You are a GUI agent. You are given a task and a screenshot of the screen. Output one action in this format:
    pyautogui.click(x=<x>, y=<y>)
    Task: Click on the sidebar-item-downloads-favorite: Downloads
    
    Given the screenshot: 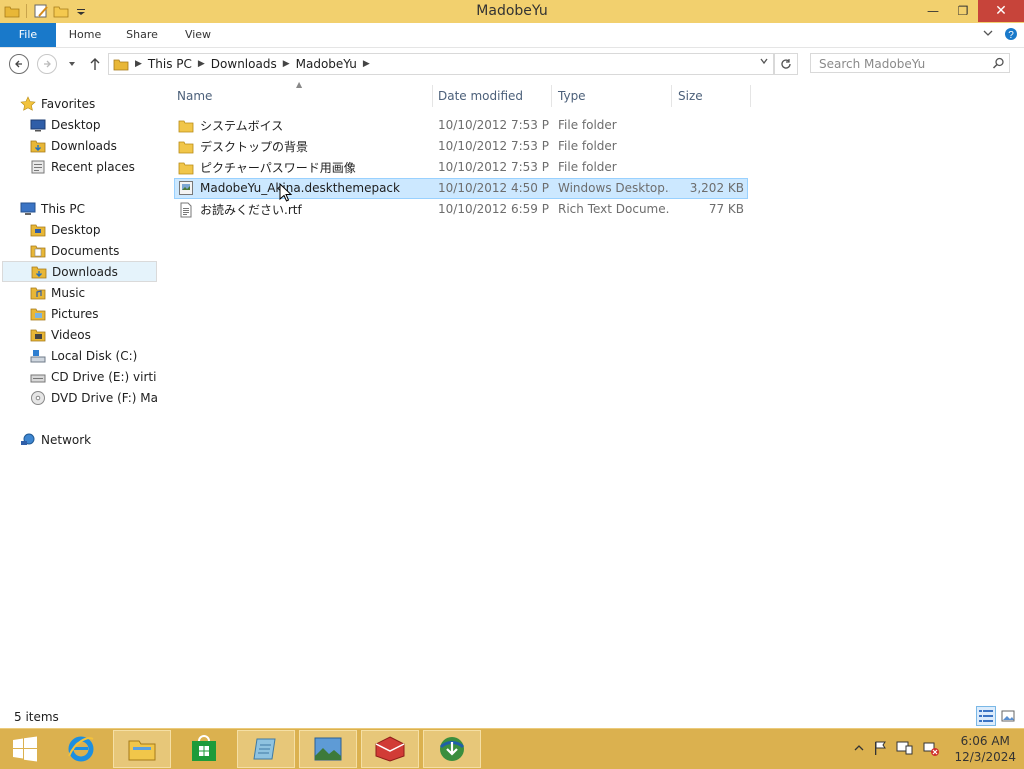 What is the action you would take?
    pyautogui.click(x=93, y=145)
    